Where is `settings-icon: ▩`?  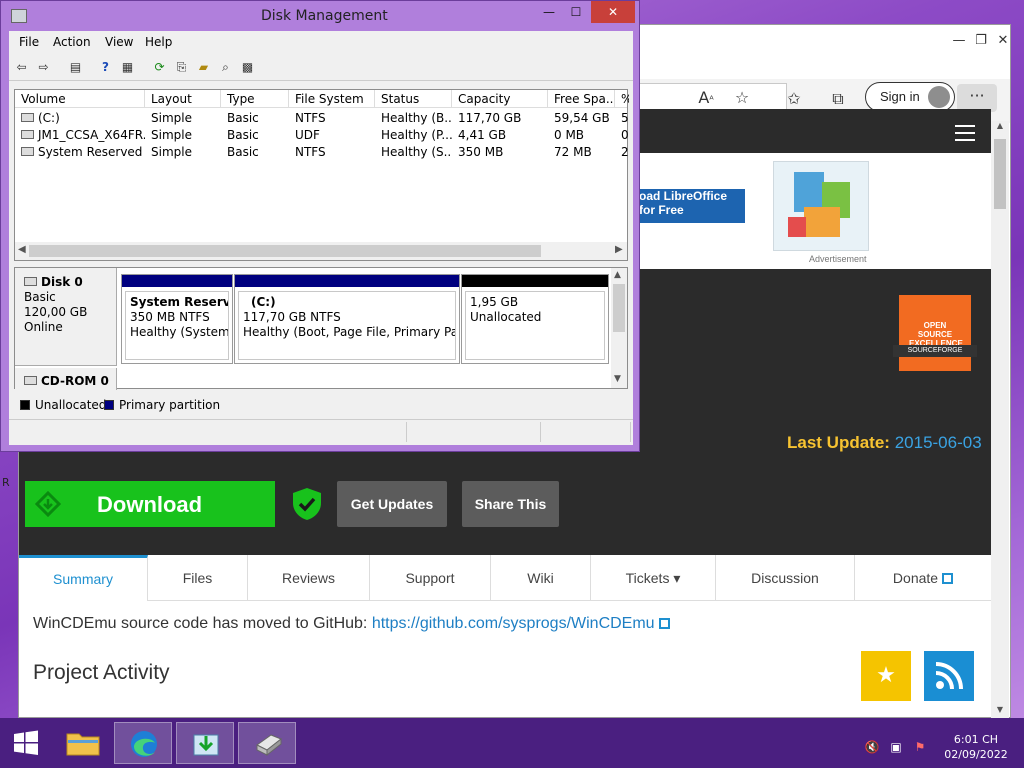 settings-icon: ▩ is located at coordinates (247, 67).